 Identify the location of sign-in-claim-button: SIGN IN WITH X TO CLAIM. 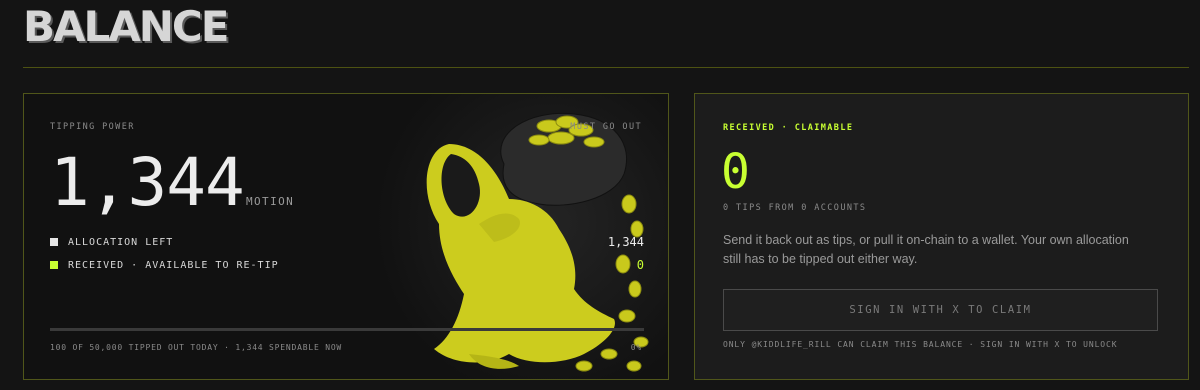
(940, 310).